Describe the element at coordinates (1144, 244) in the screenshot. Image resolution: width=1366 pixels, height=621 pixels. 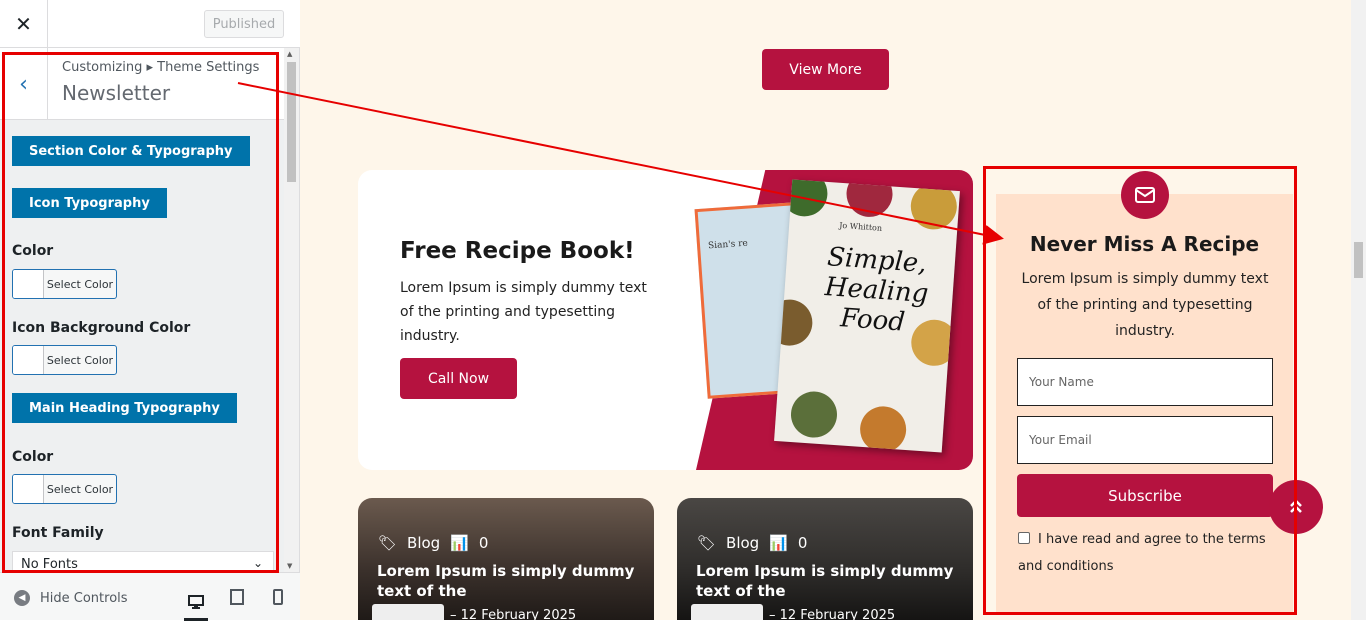
I see `newsletter-title: Never Miss A Recipe` at that location.